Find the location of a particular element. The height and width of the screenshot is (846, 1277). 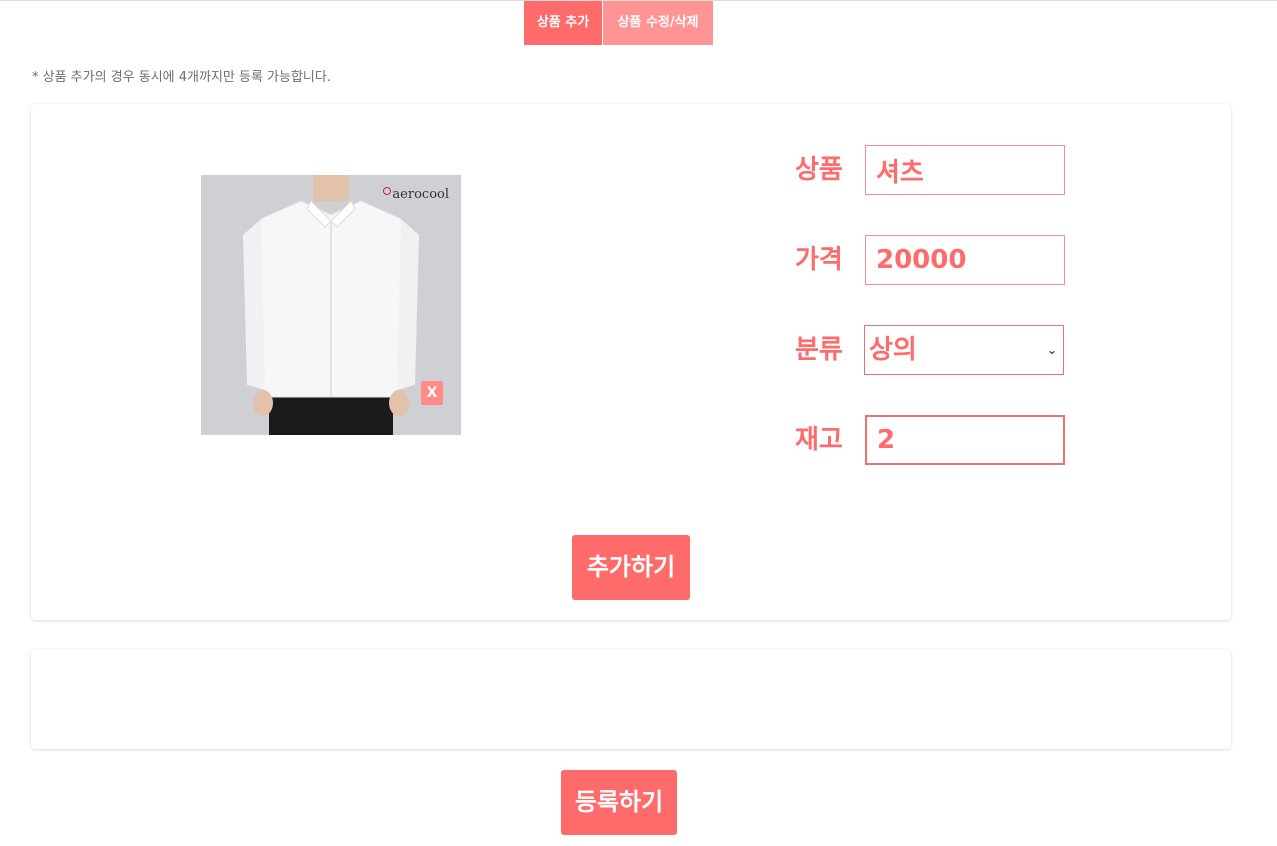

tab-bar: 상품 추가 상품 수정/삭제 is located at coordinates (618, 23).